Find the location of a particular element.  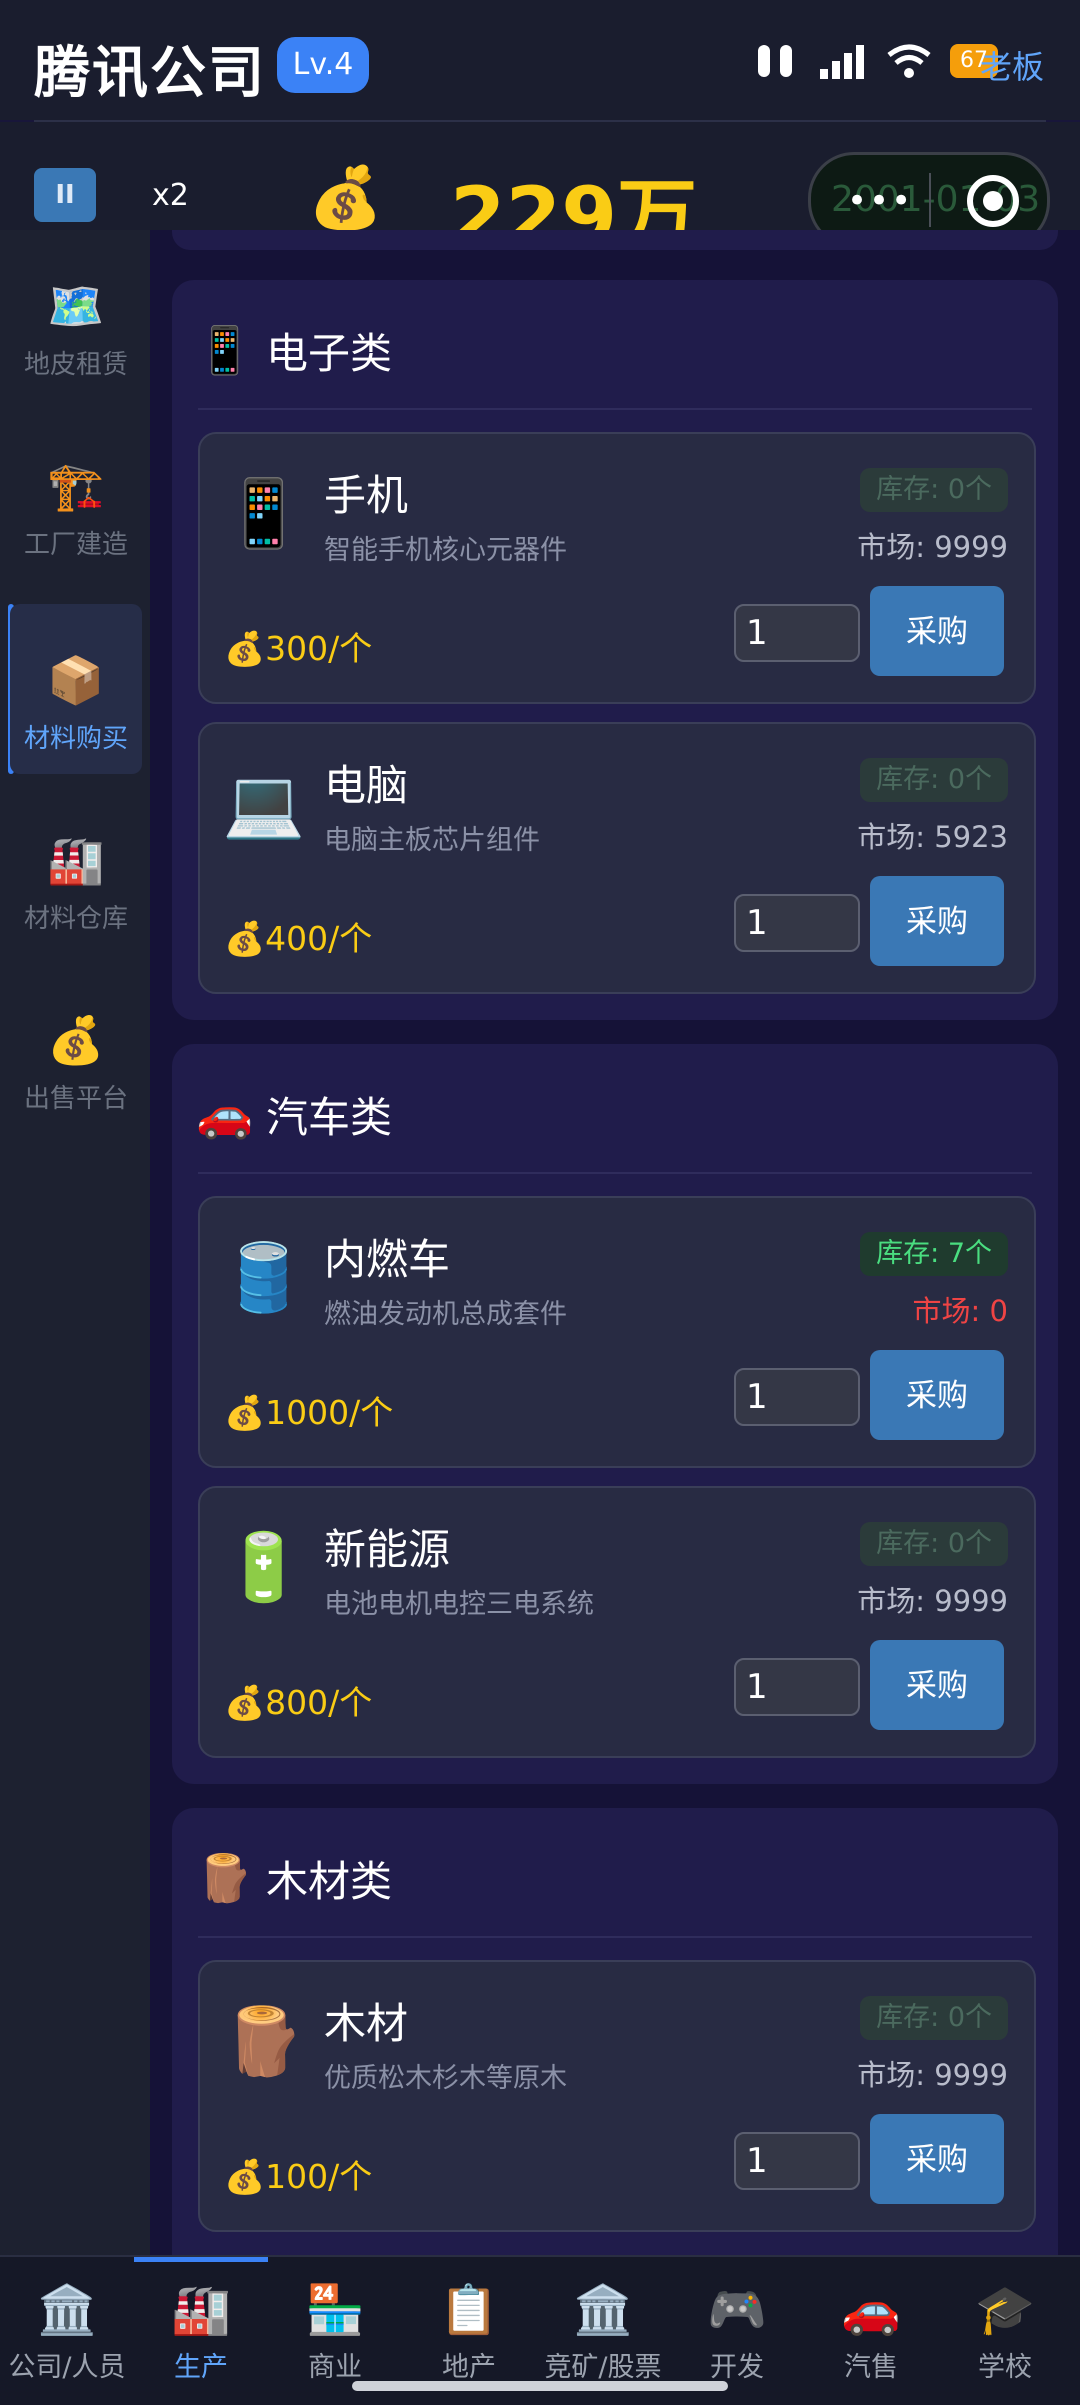

company-name: 腾讯公司 is located at coordinates (150, 73).